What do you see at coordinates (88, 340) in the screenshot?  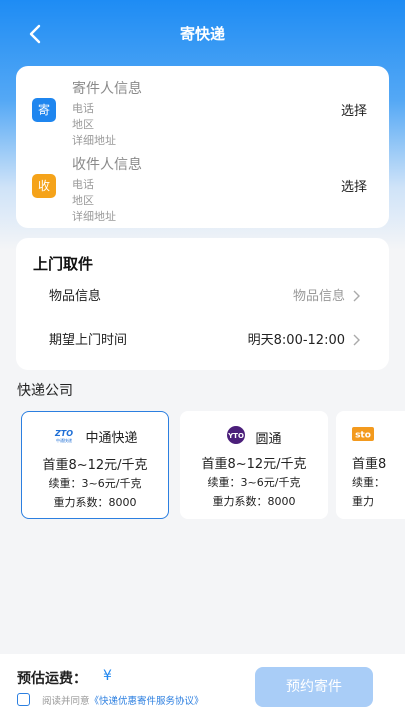 I see `pickup-time-label: 期望上门时间` at bounding box center [88, 340].